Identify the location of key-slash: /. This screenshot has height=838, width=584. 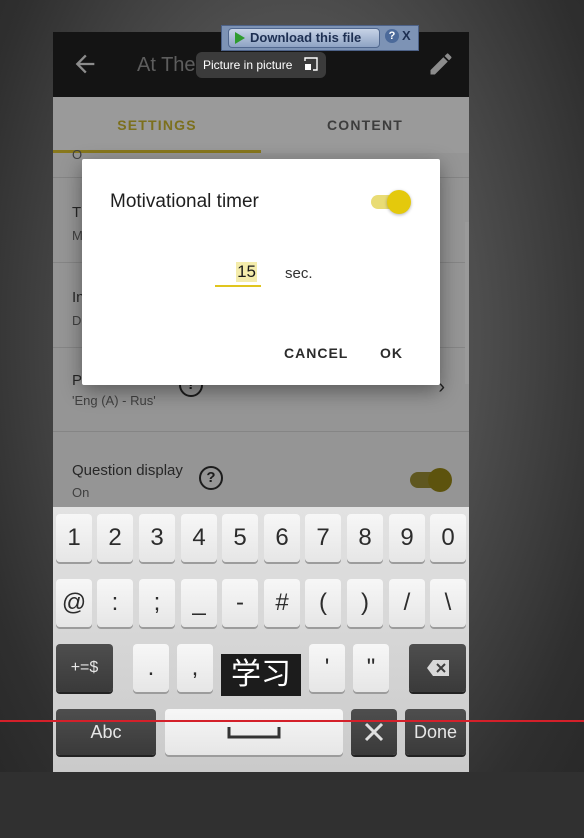
(407, 603).